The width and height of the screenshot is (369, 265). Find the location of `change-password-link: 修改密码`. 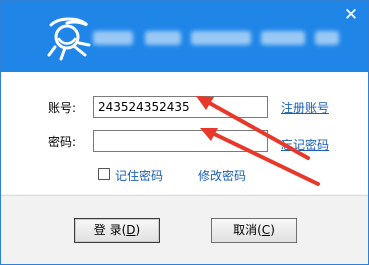

change-password-link: 修改密码 is located at coordinates (222, 175).